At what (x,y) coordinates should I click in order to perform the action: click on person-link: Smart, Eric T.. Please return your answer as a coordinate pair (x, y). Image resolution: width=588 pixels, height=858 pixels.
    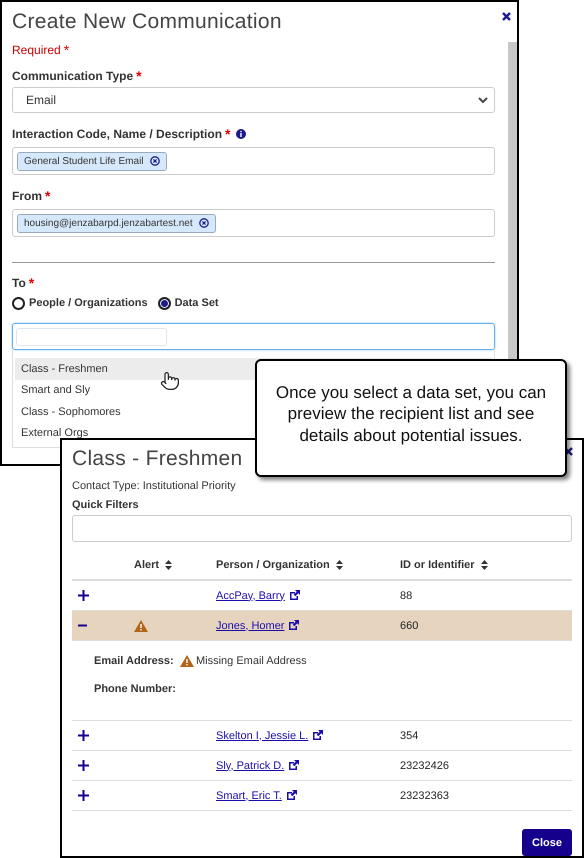
    Looking at the image, I should click on (256, 796).